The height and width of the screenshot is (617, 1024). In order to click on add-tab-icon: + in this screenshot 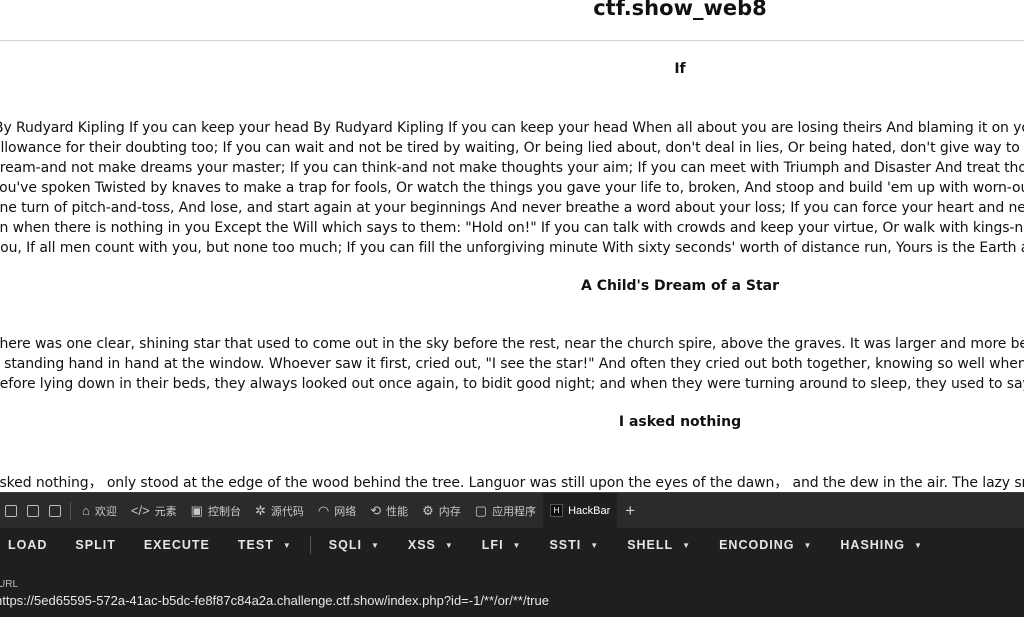, I will do `click(630, 511)`.